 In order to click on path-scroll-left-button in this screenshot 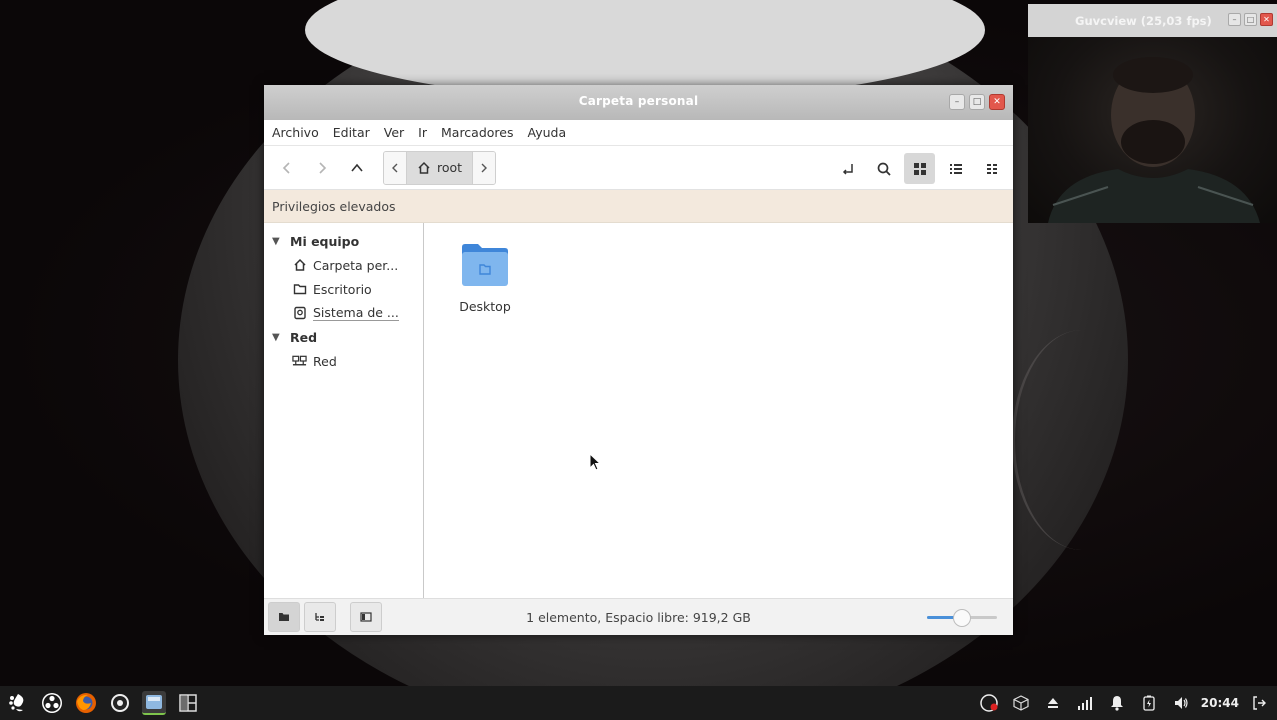, I will do `click(395, 167)`.